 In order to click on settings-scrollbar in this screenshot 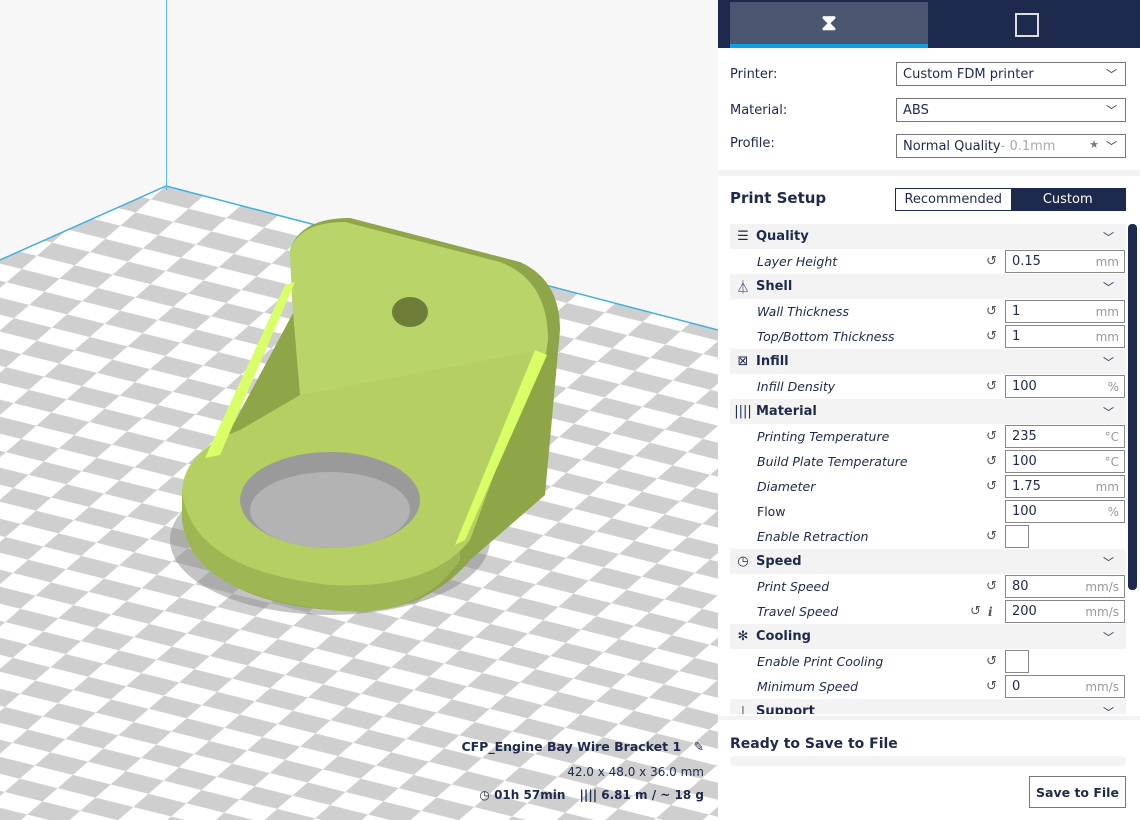, I will do `click(1132, 407)`.